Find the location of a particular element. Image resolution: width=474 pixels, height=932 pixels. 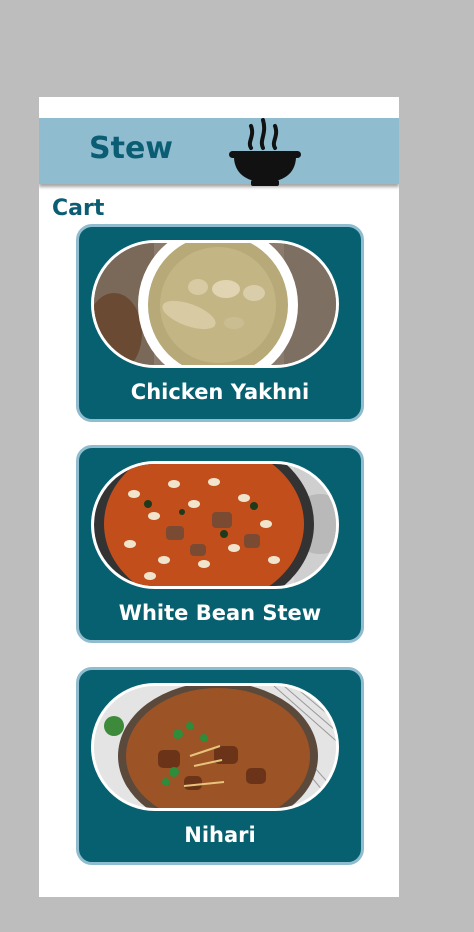

food-card-chicken-yakhni: Chicken Yakhni is located at coordinates (220, 323).